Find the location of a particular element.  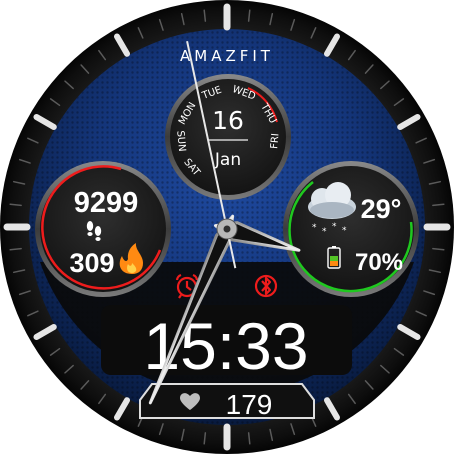

heart-rate-value: 179 is located at coordinates (249, 404).